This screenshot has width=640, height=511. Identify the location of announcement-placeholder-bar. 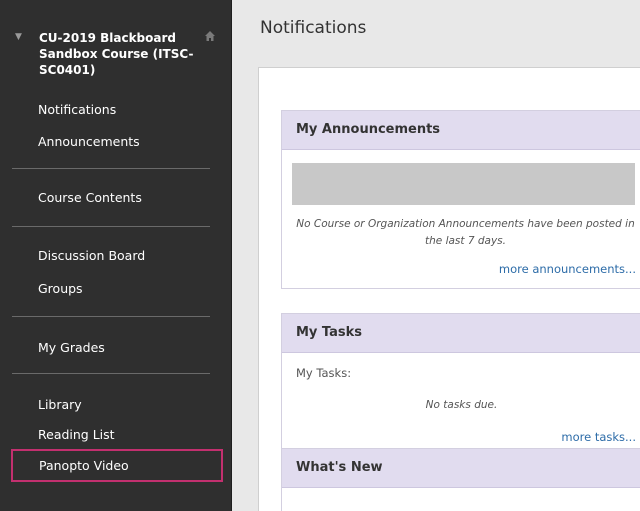
(463, 184).